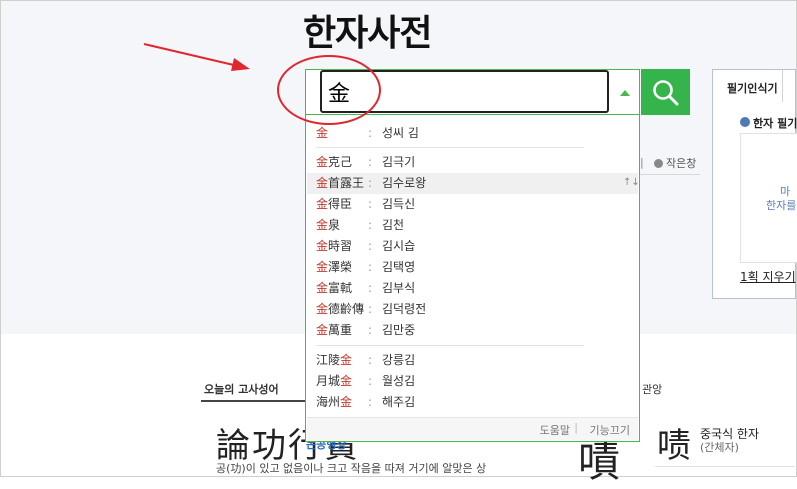 This screenshot has width=797, height=489. Describe the element at coordinates (253, 401) in the screenshot. I see `section-rule` at that location.